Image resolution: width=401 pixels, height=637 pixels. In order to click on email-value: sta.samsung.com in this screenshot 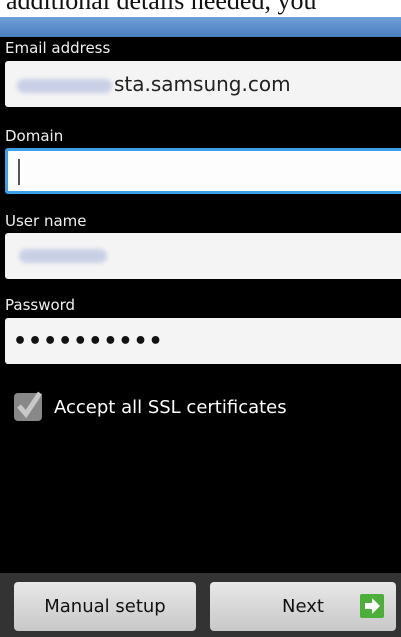, I will do `click(202, 84)`.